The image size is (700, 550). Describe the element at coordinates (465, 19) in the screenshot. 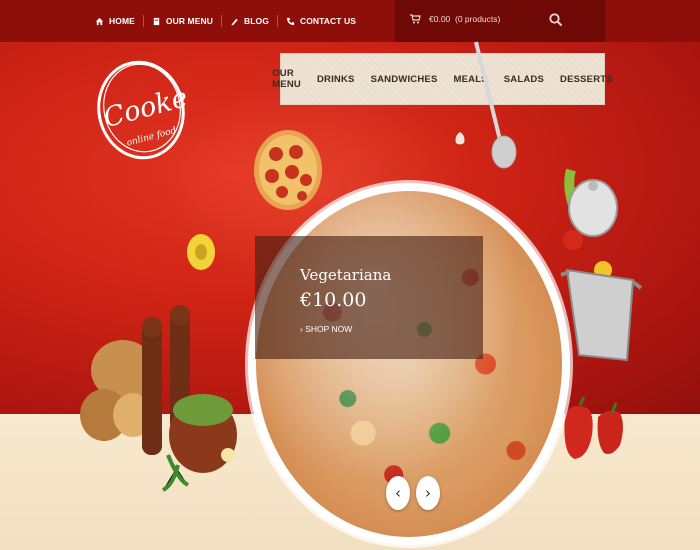

I see `cart-label: €0.00 (0 products)` at that location.